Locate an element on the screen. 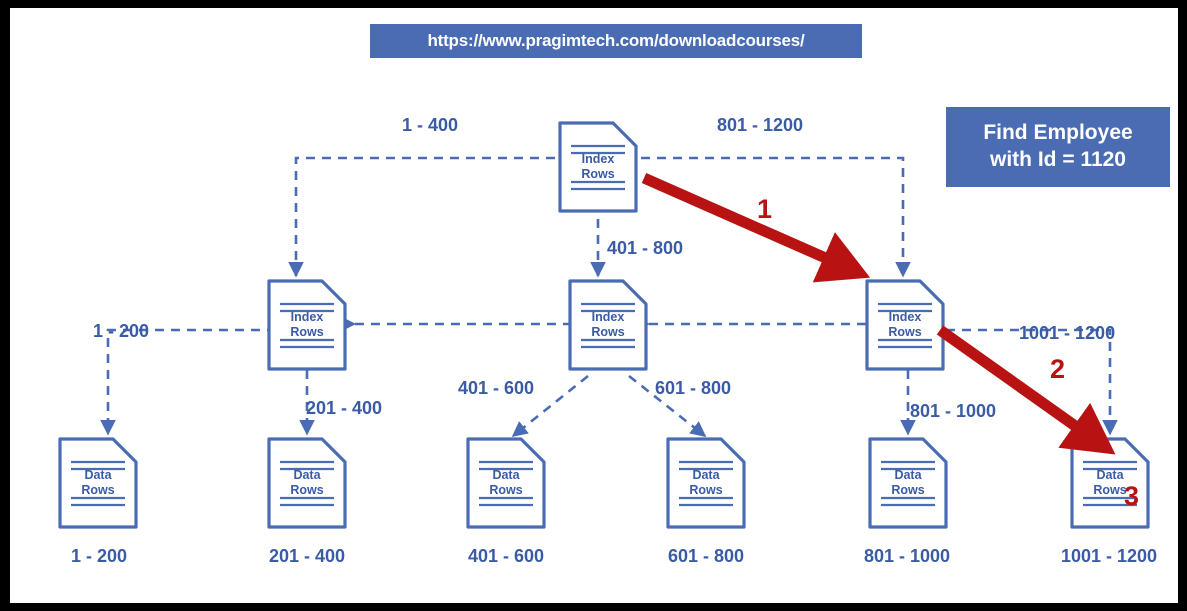  bottom-label-4: 601 - 800 is located at coordinates (706, 556).